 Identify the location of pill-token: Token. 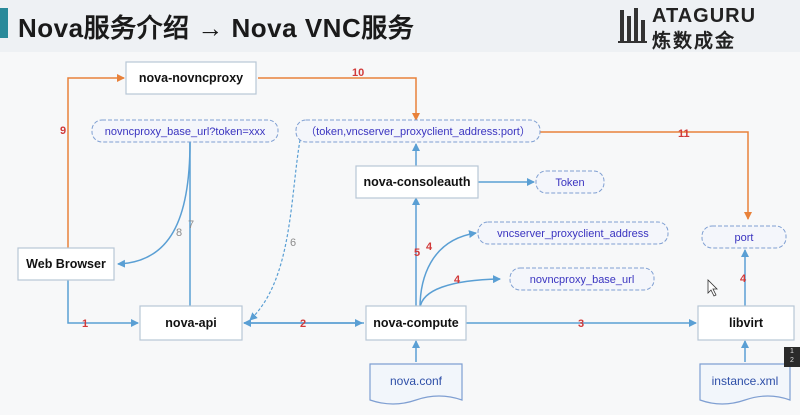
(570, 182).